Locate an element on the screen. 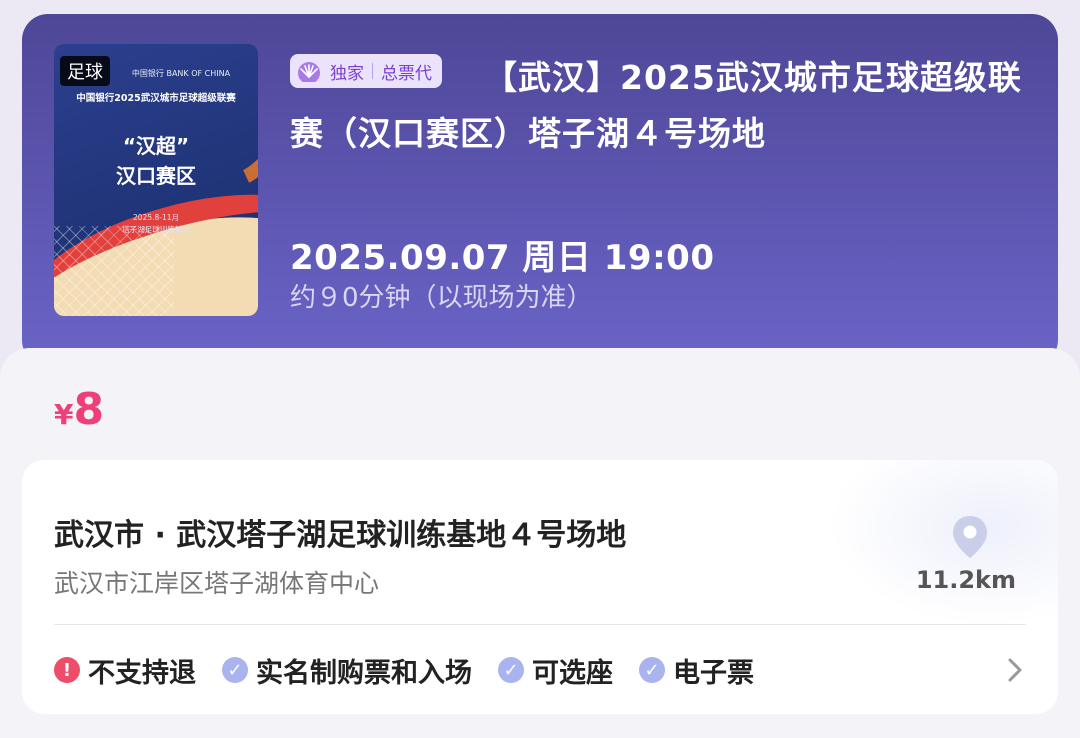 This screenshot has height=738, width=1080. policy-label: 实名制购票和入场 is located at coordinates (364, 673).